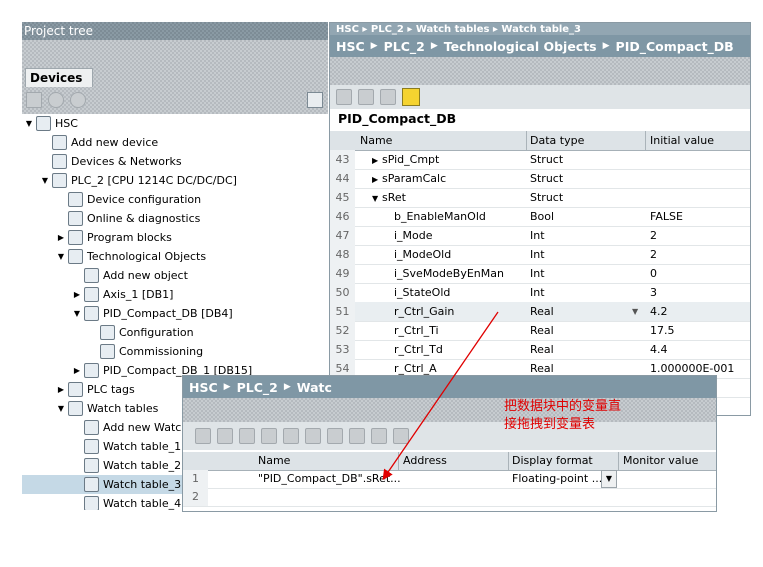  I want to click on arrow-line, so click(440, 396).